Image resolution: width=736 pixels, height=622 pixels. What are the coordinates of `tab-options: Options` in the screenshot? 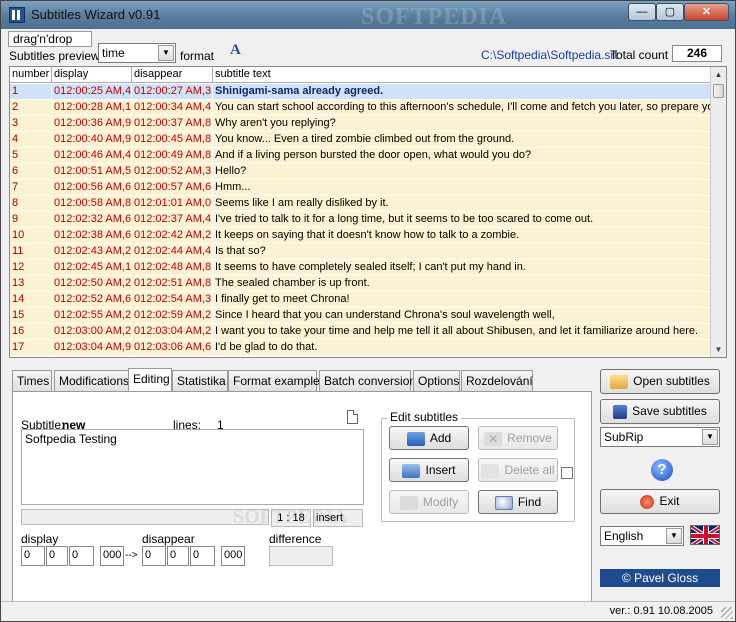 It's located at (436, 380).